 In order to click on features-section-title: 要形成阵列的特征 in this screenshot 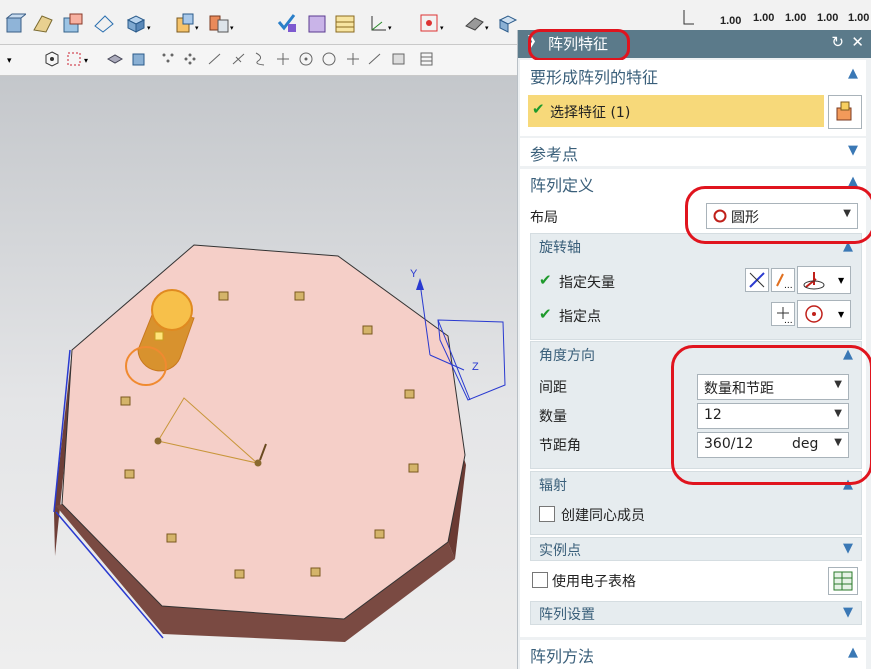, I will do `click(594, 76)`.